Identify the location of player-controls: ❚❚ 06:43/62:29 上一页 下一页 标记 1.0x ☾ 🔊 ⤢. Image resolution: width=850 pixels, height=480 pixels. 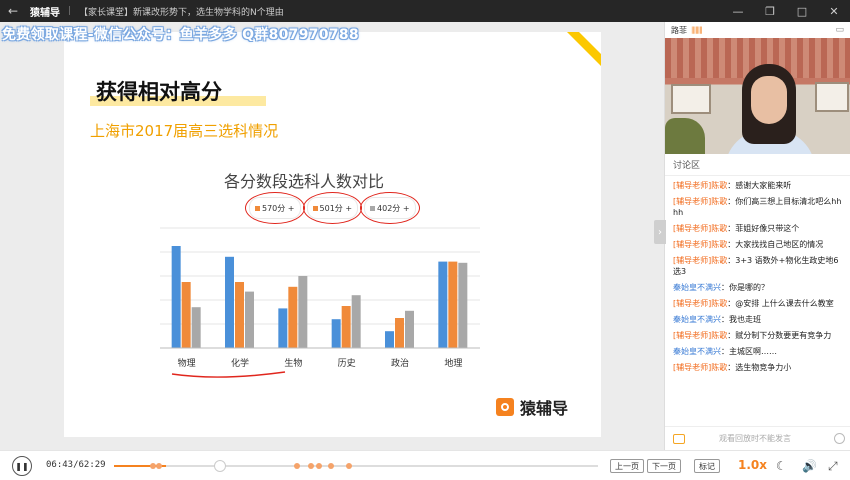
(425, 465).